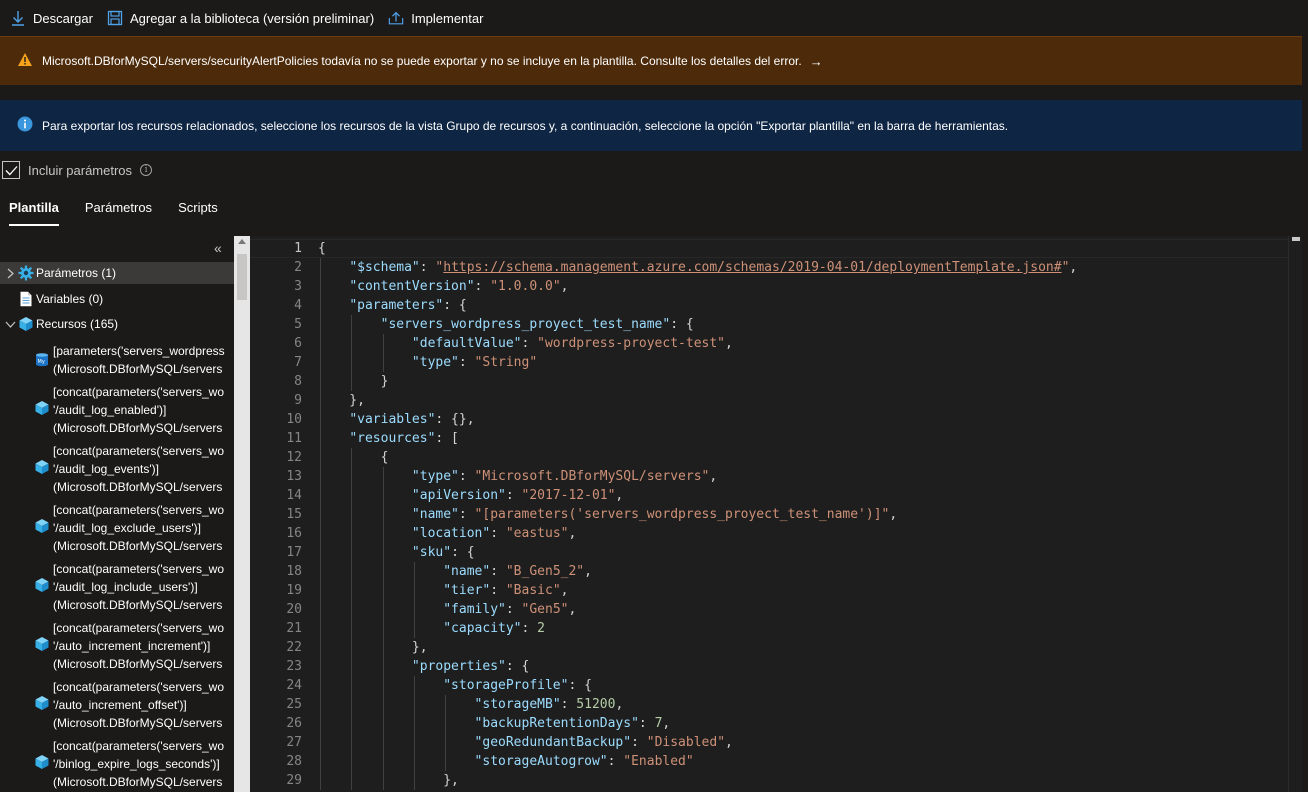 This screenshot has width=1308, height=792. What do you see at coordinates (294, 704) in the screenshot?
I see `line-number: 25` at bounding box center [294, 704].